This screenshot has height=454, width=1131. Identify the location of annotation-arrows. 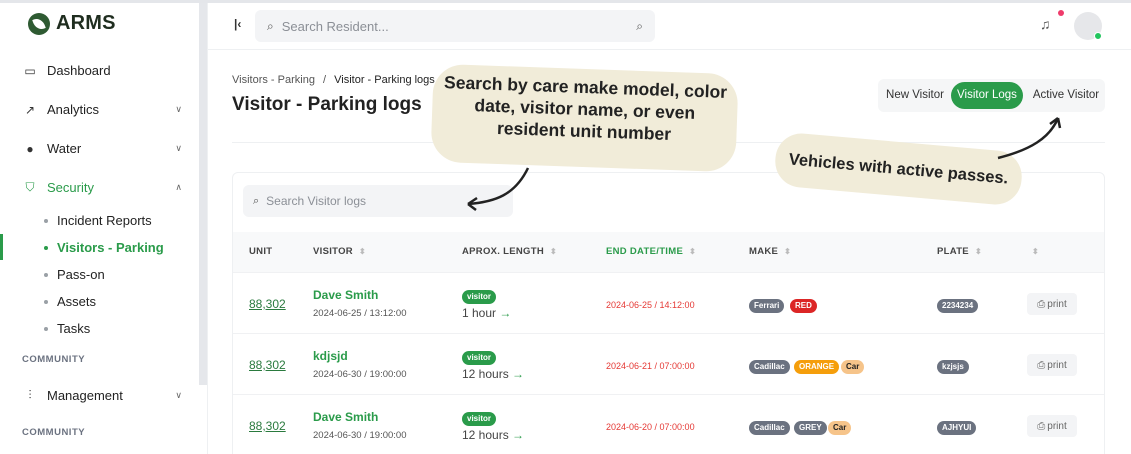
(764, 164).